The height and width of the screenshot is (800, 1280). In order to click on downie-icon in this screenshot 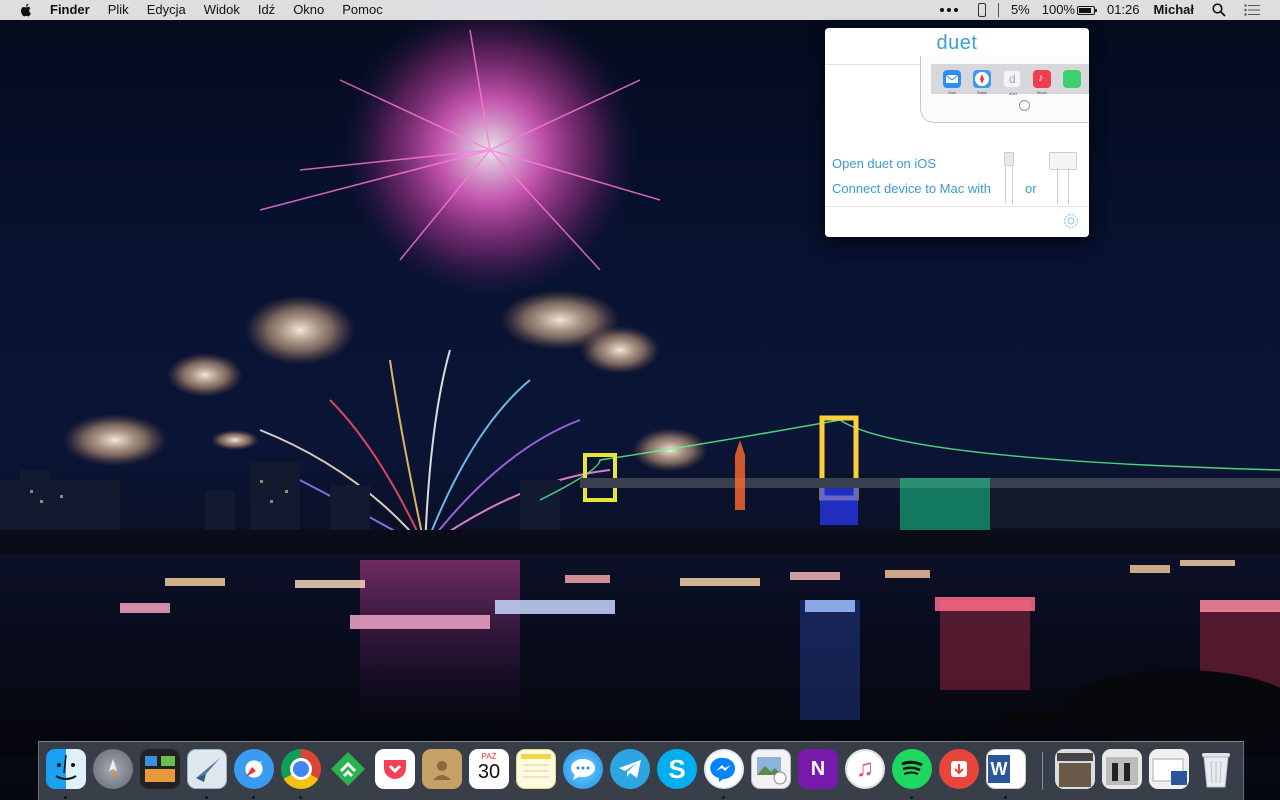, I will do `click(959, 769)`.